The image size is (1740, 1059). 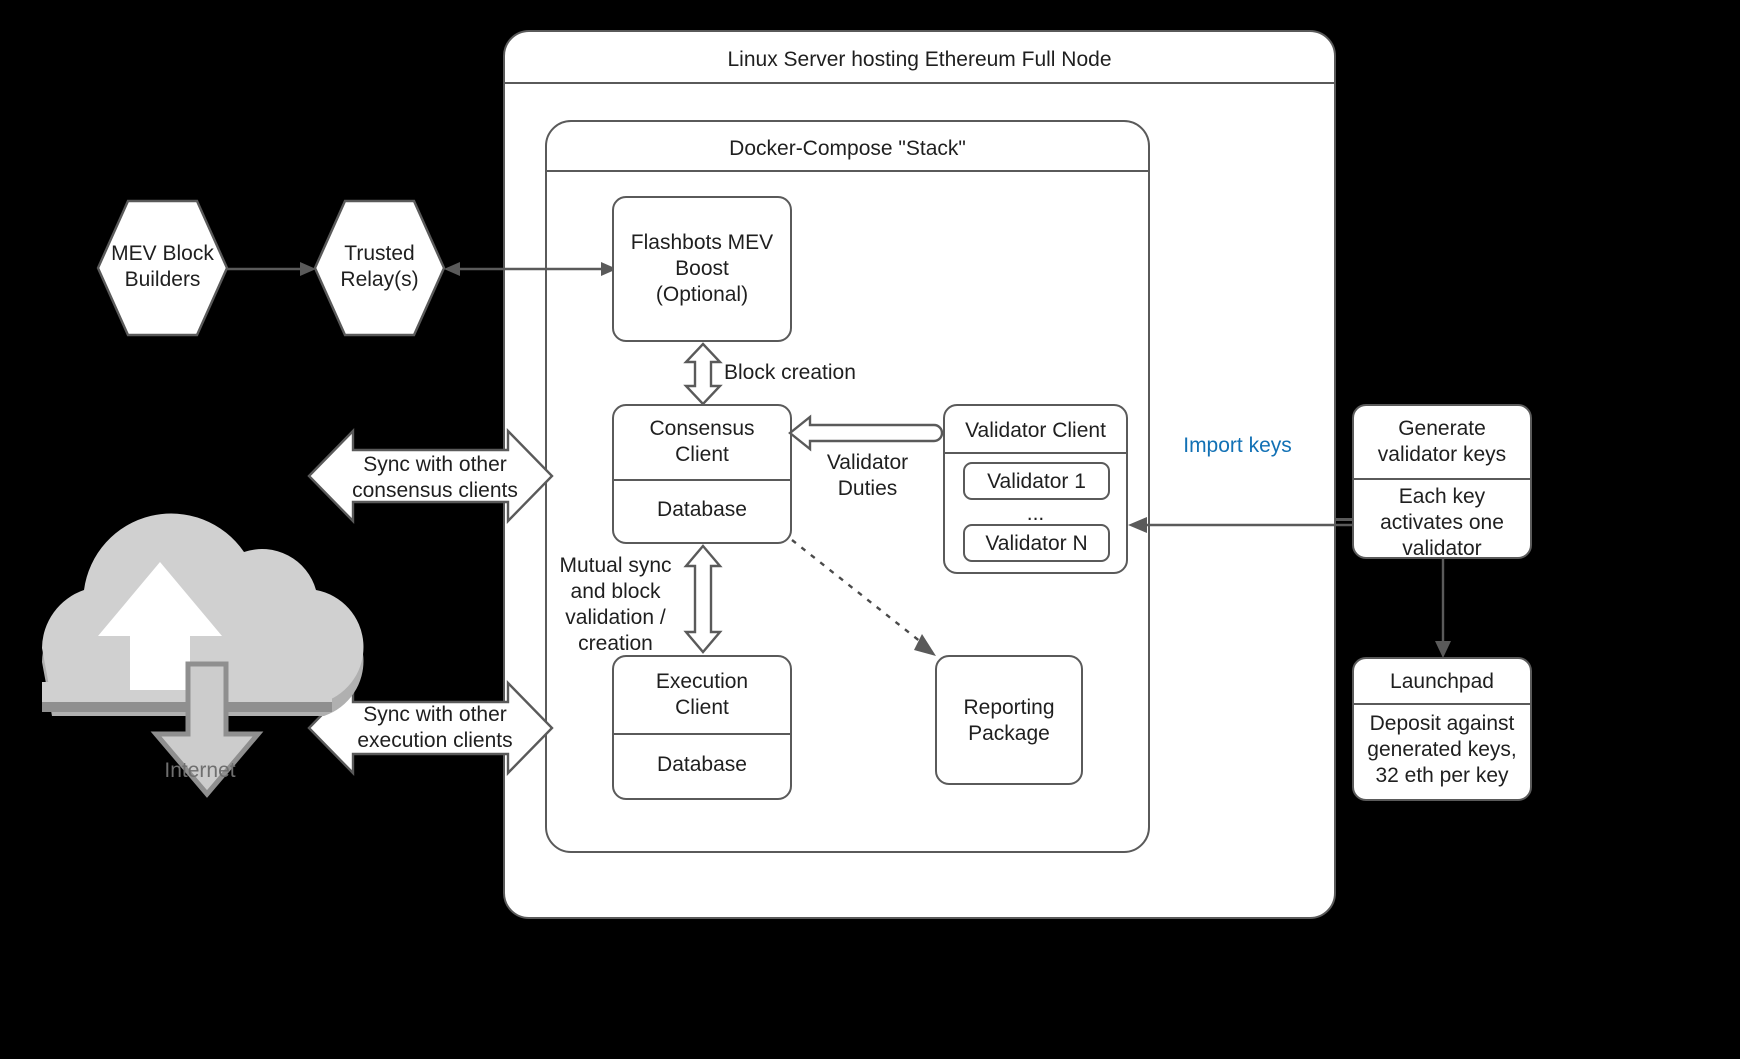 I want to click on generate-keys-title-line1: Generate, so click(x=1442, y=428).